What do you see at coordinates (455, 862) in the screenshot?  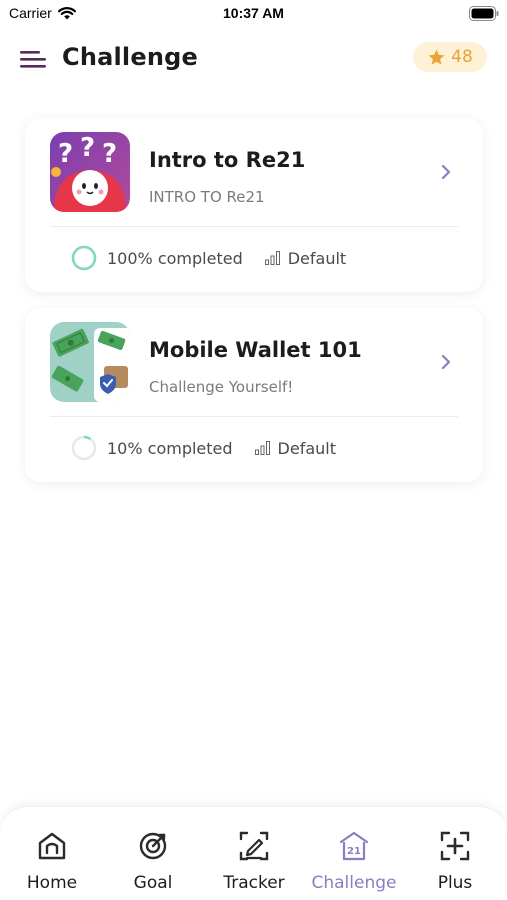 I see `nav-item-plus: Plus` at bounding box center [455, 862].